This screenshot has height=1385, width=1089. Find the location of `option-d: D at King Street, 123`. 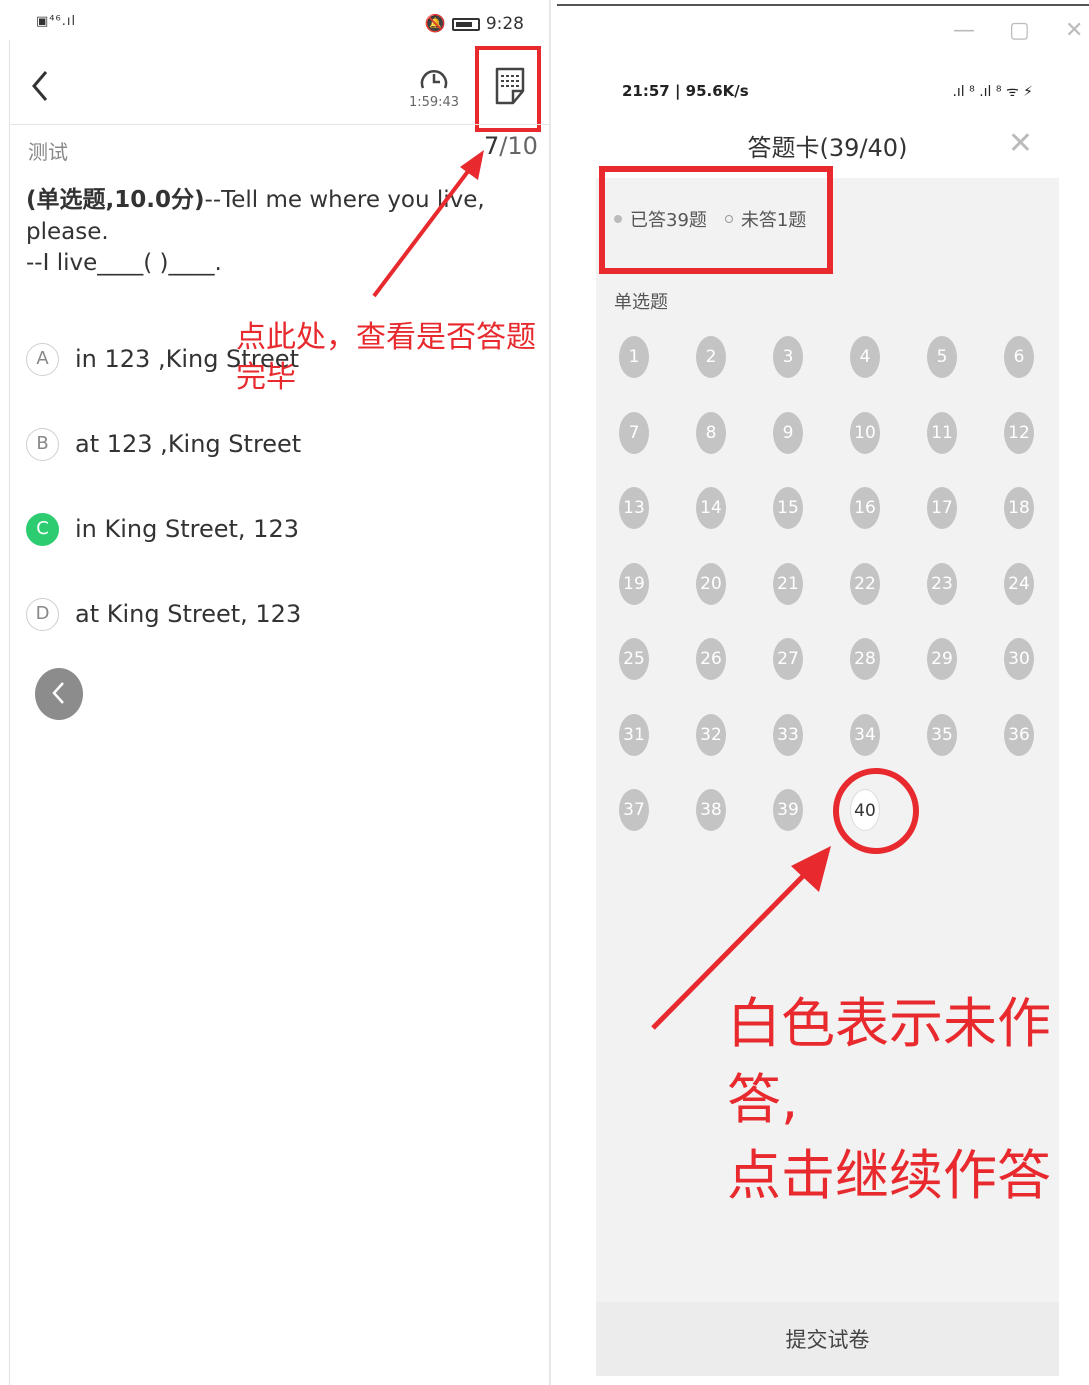

option-d: D at King Street, 123 is located at coordinates (163, 614).